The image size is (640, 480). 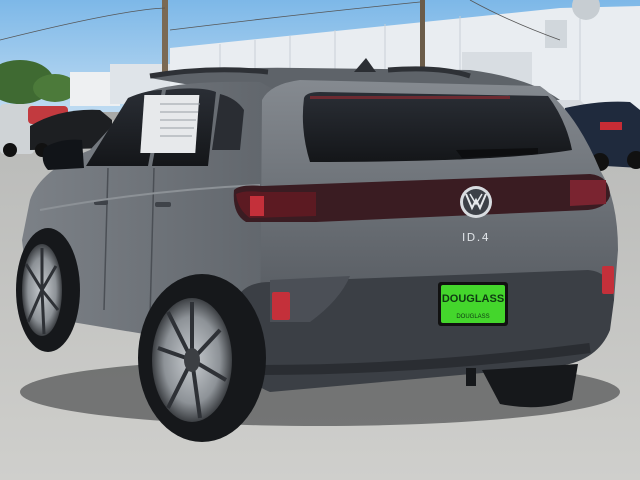 I want to click on window-sticker-icon, so click(x=170, y=124).